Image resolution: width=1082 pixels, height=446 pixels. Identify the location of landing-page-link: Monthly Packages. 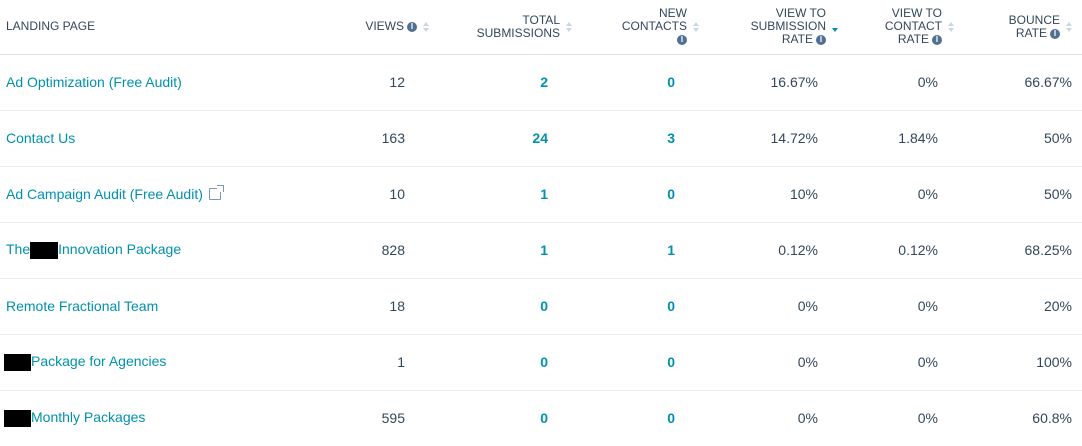
(74, 418).